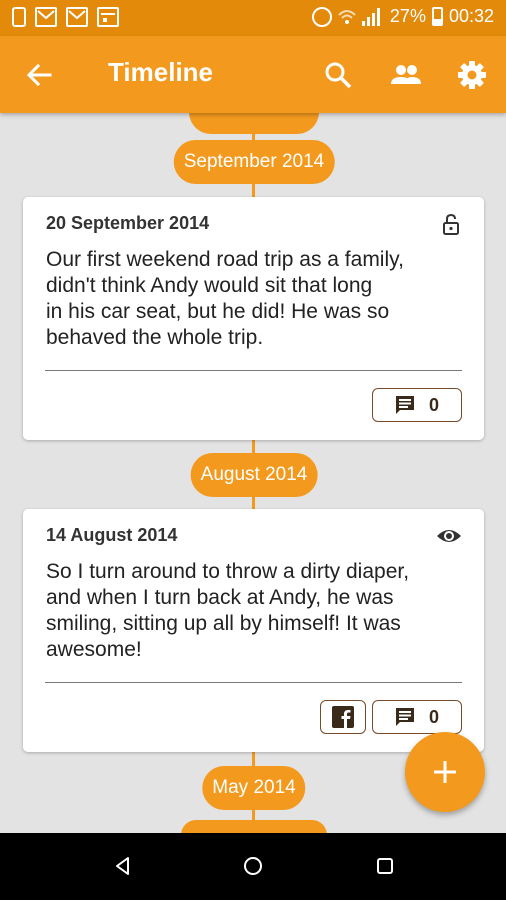 The width and height of the screenshot is (506, 900). I want to click on recents-square-icon, so click(385, 866).